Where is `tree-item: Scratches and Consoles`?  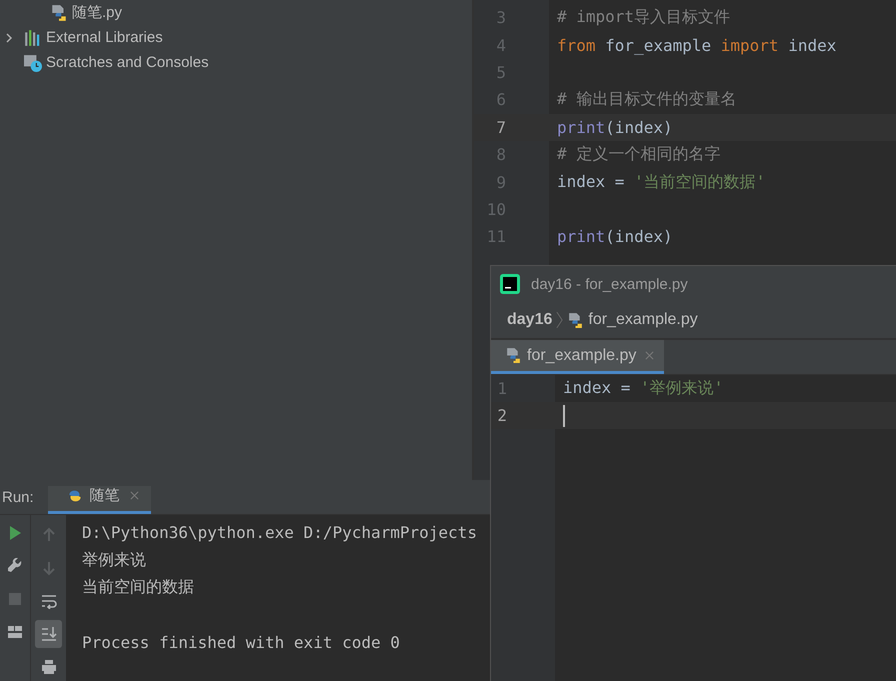
tree-item: Scratches and Consoles is located at coordinates (127, 62).